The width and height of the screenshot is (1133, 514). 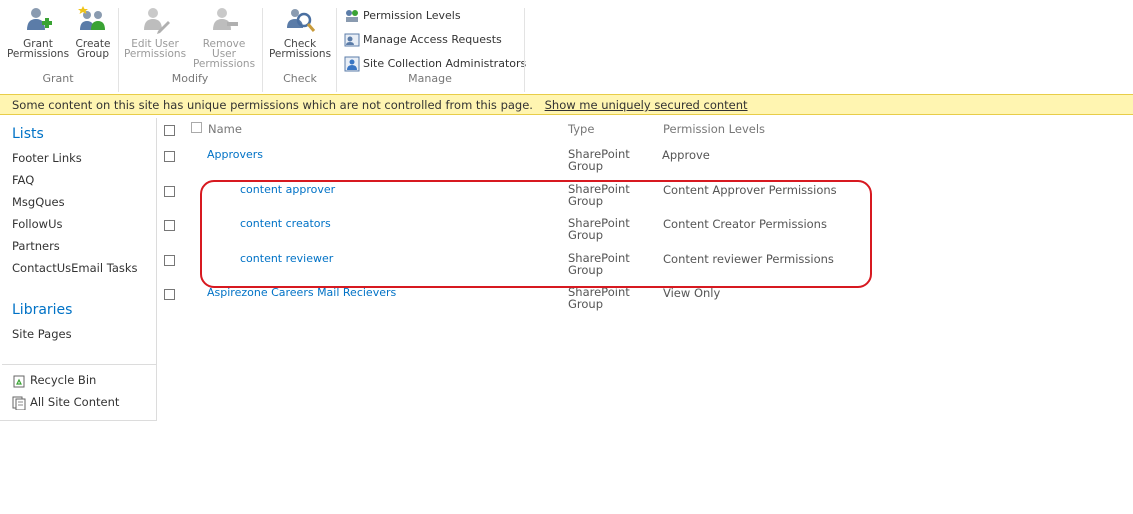 What do you see at coordinates (352, 64) in the screenshot?
I see `site-collection-administrators-icon` at bounding box center [352, 64].